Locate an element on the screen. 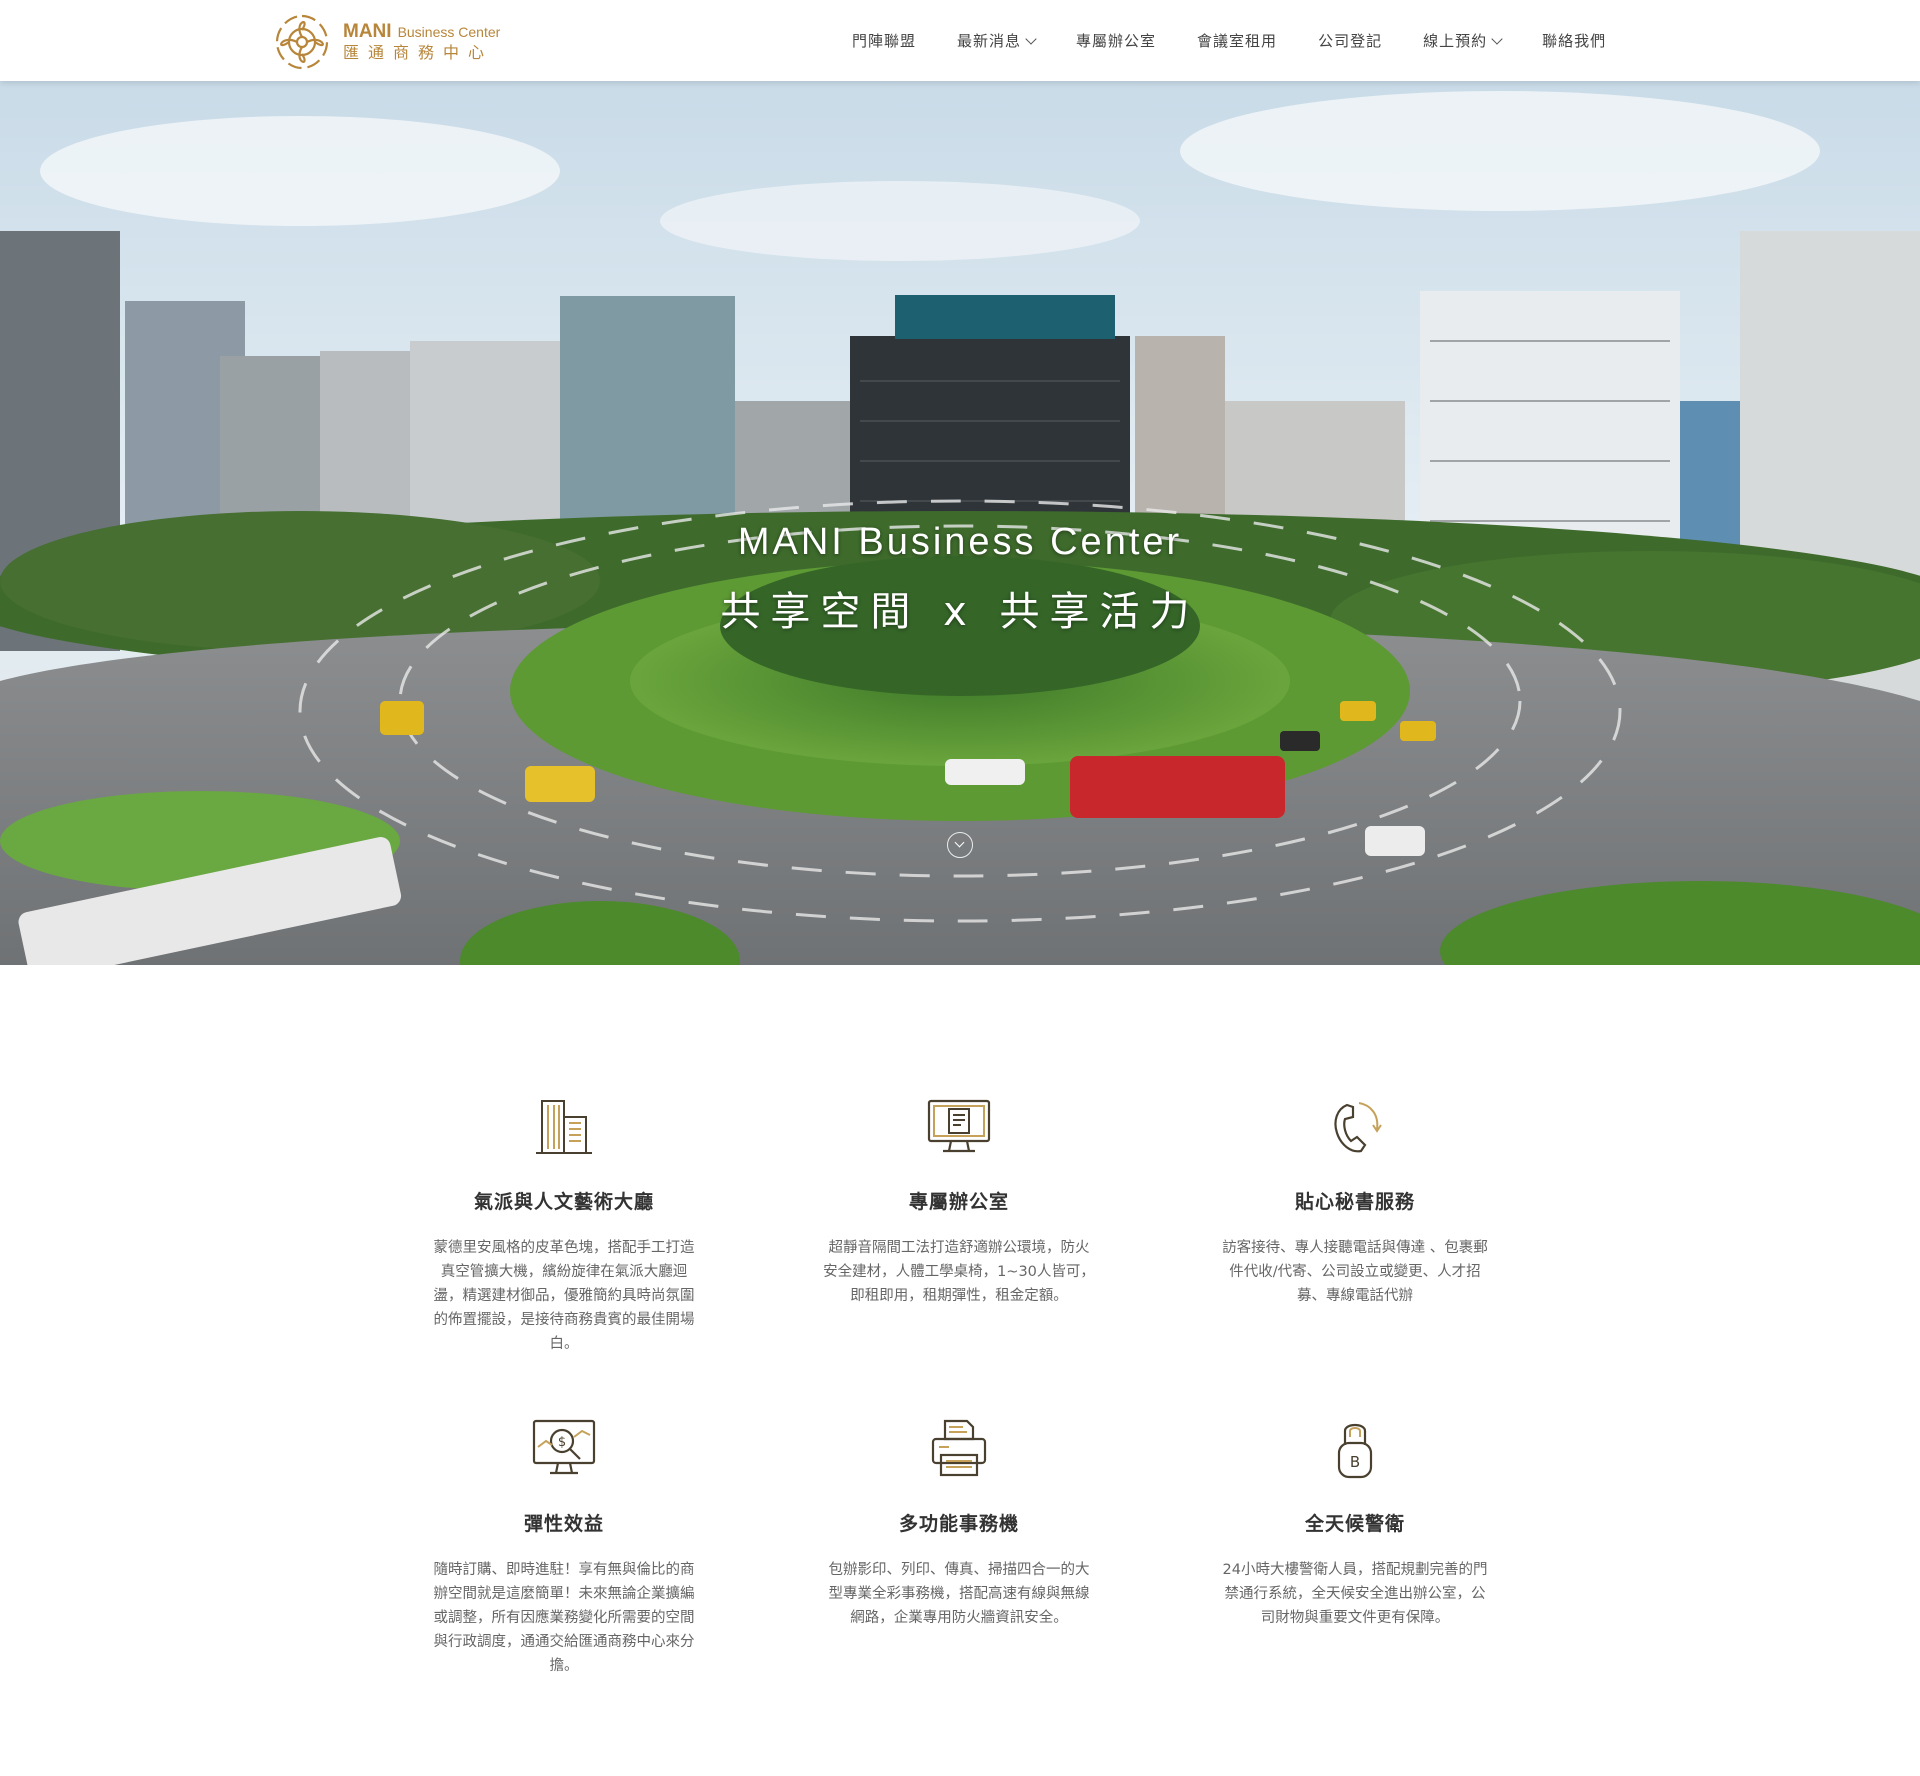 This screenshot has height=1776, width=1920. hero-title-en: MANI Business Center is located at coordinates (960, 542).